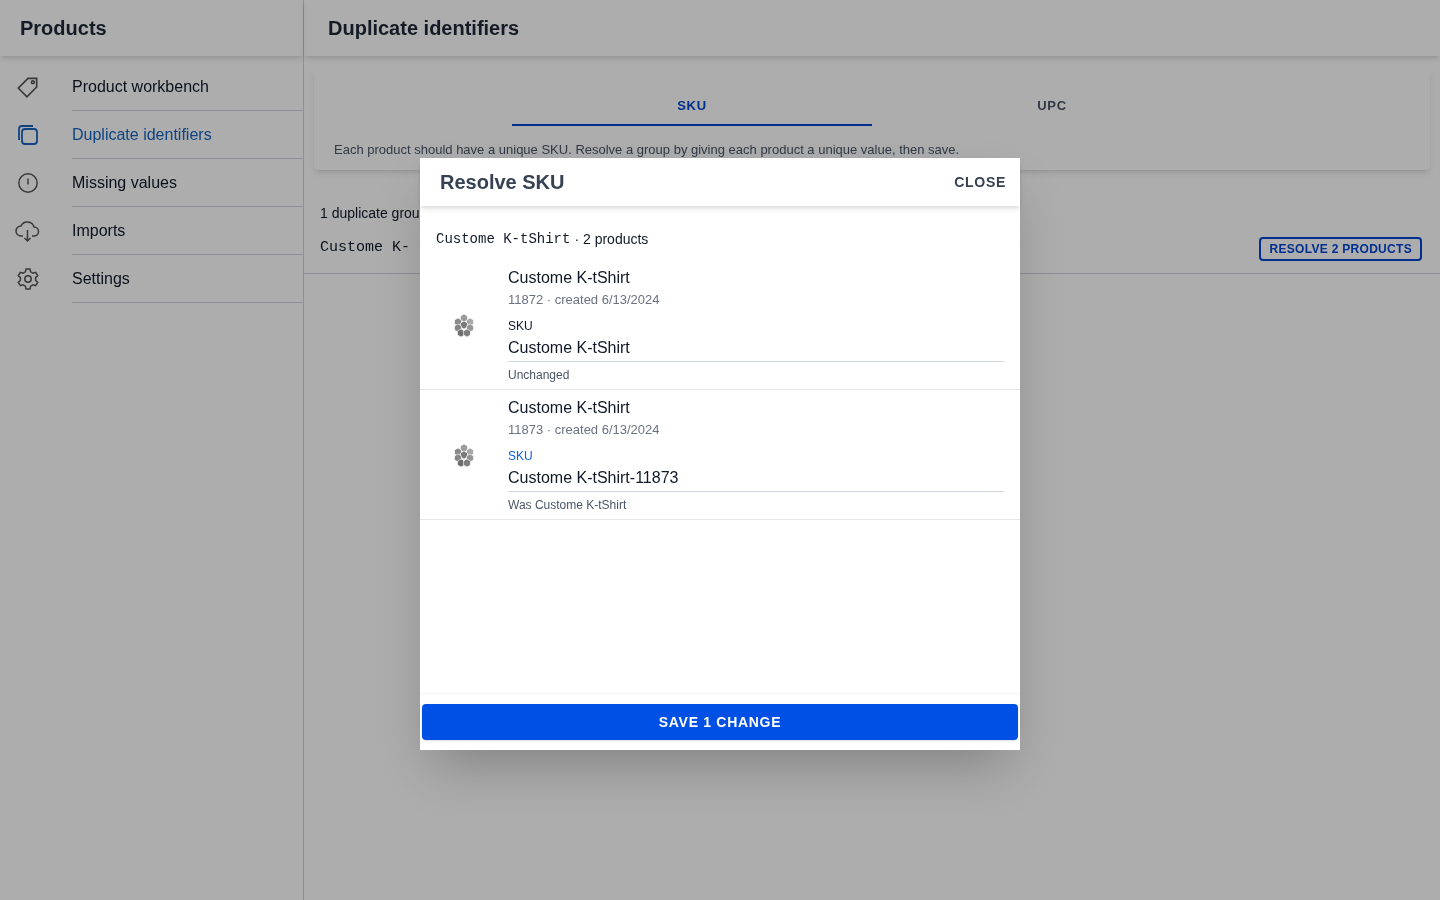  What do you see at coordinates (756, 348) in the screenshot?
I see `sku-field: Custome K-tShirt` at bounding box center [756, 348].